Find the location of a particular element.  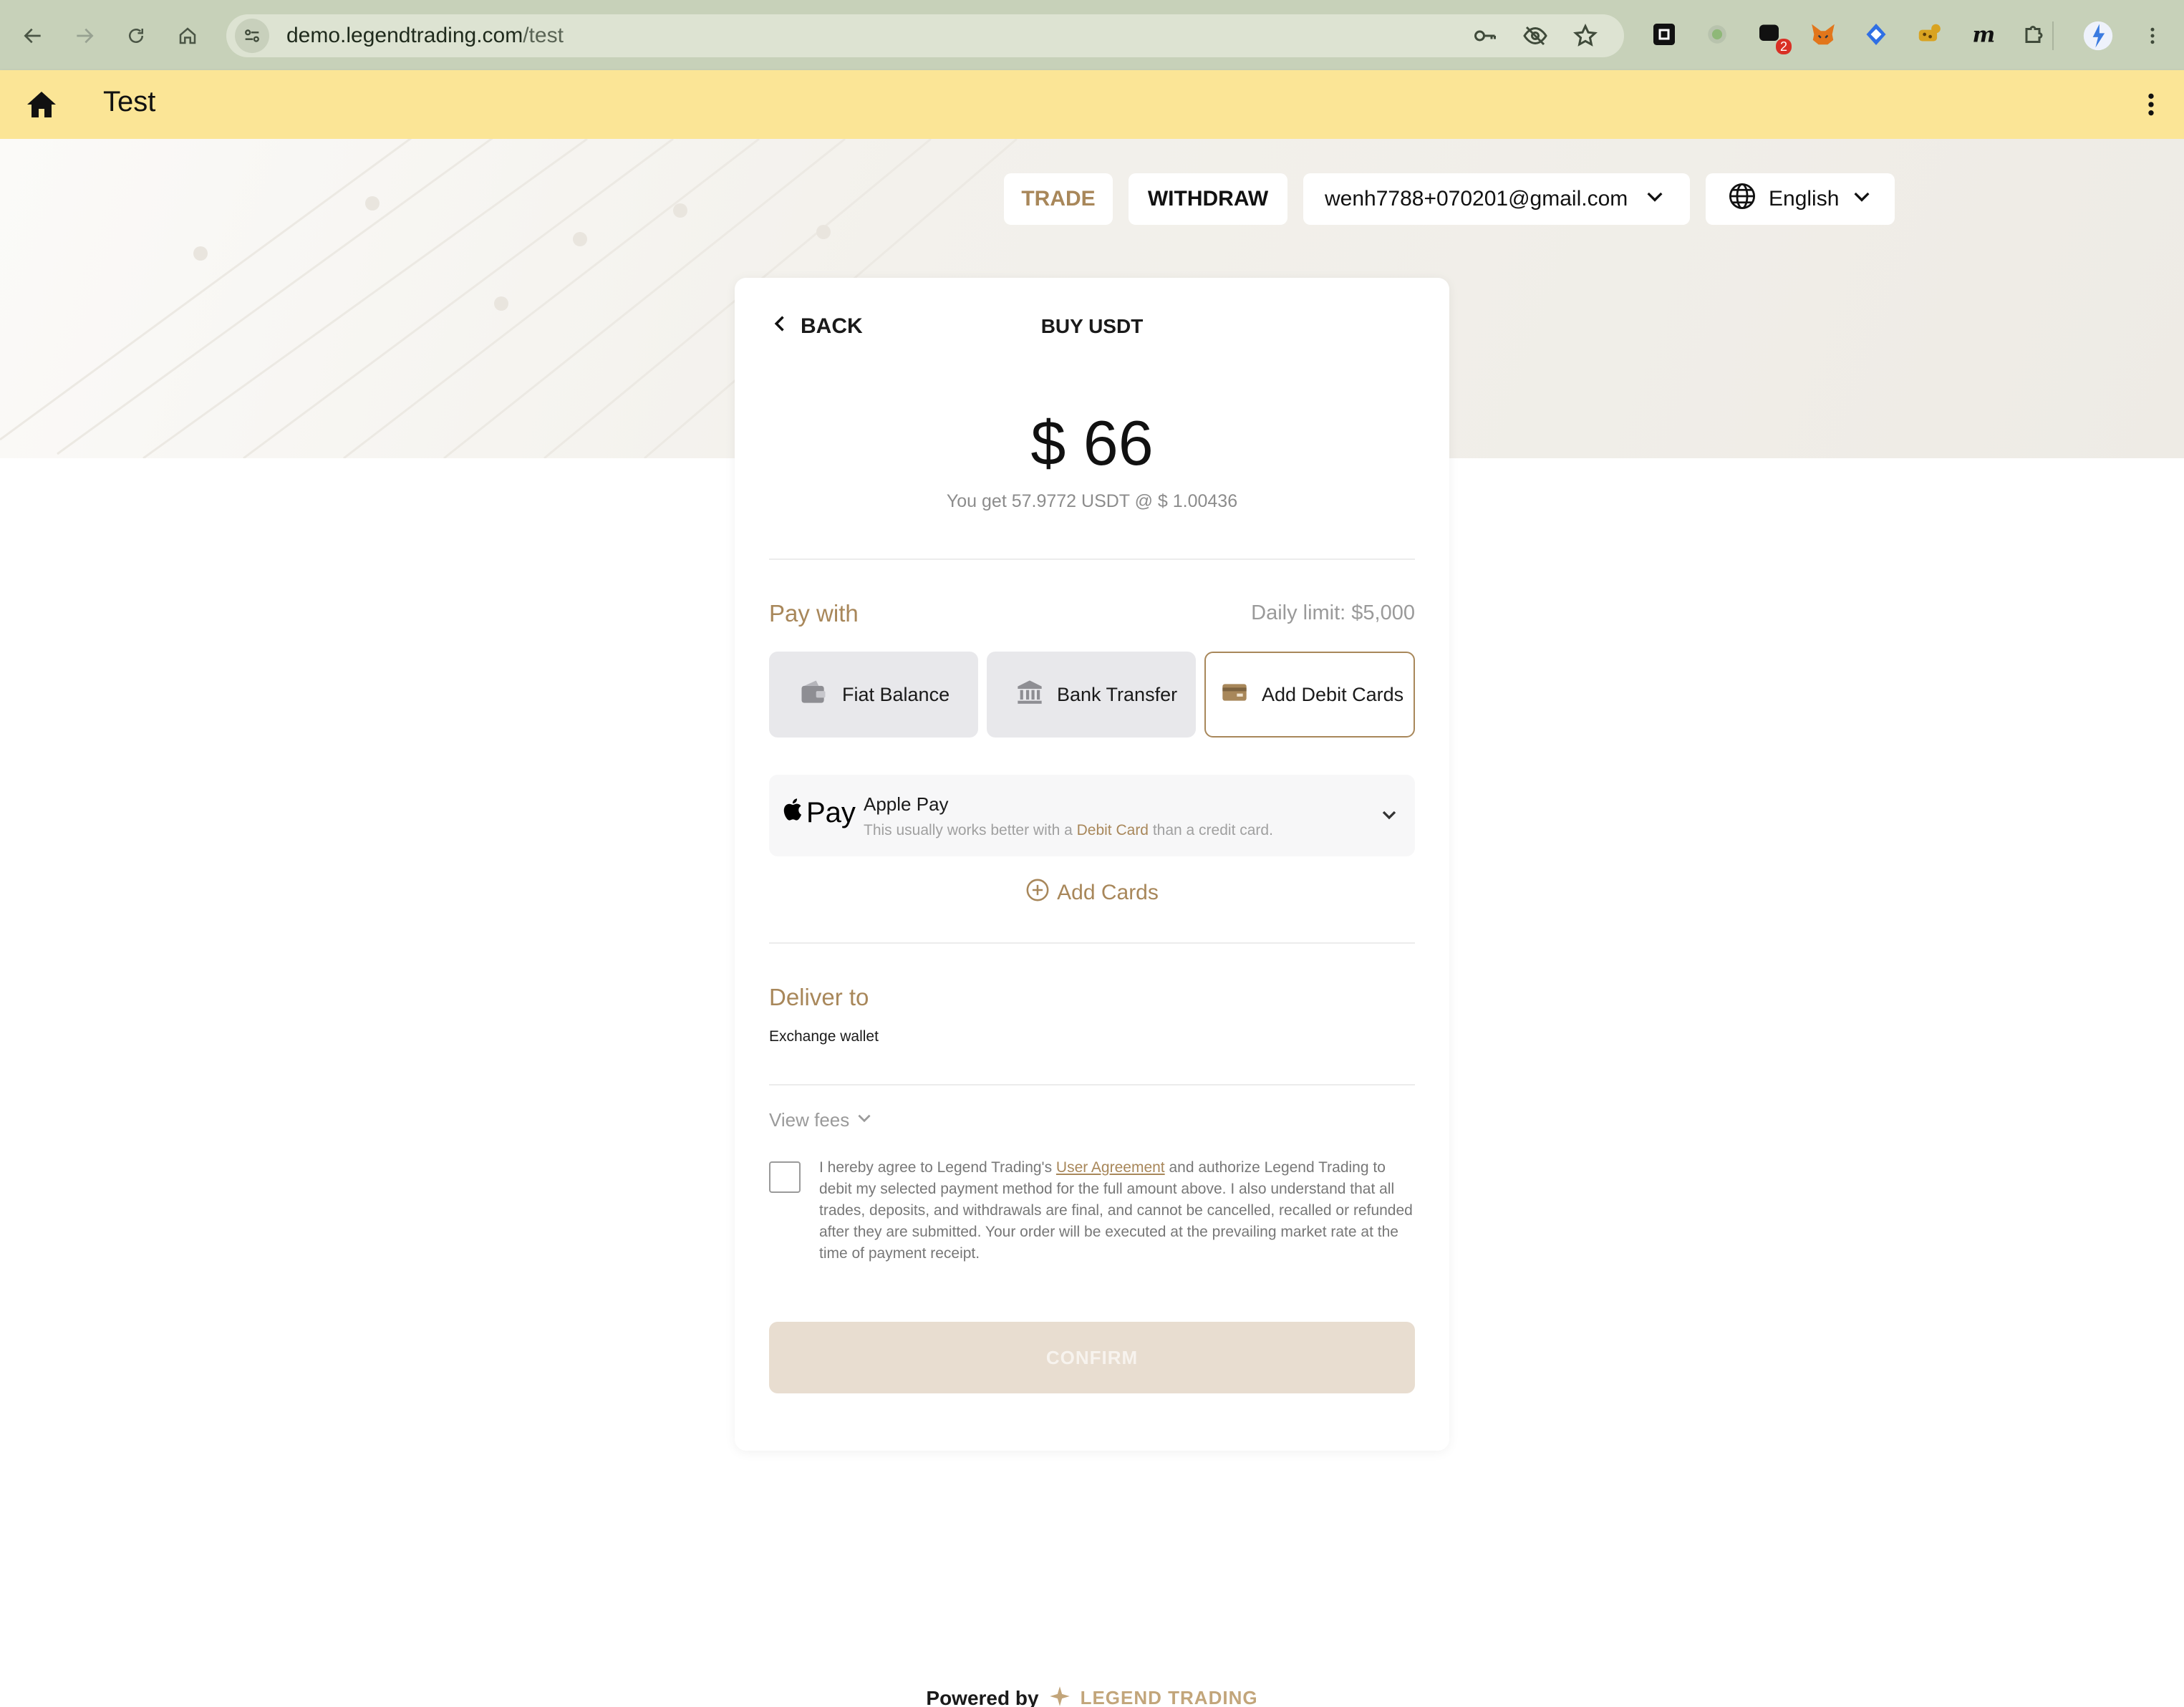

legend-logo-icon is located at coordinates (1060, 1696).